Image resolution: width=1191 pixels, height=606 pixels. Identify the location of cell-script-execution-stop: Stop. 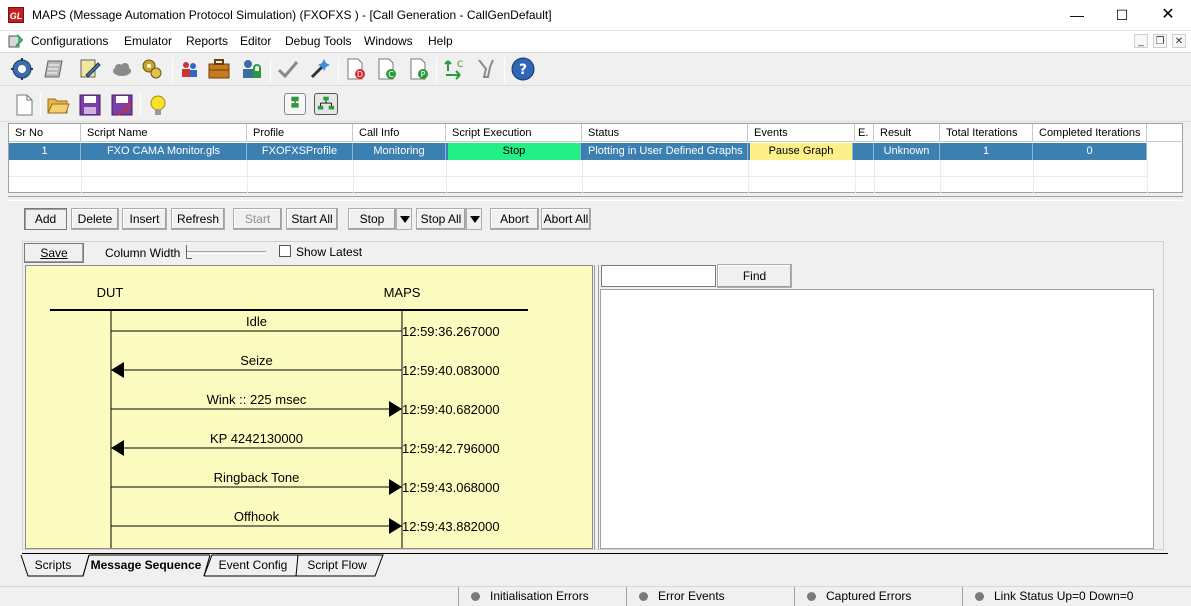
(514, 151).